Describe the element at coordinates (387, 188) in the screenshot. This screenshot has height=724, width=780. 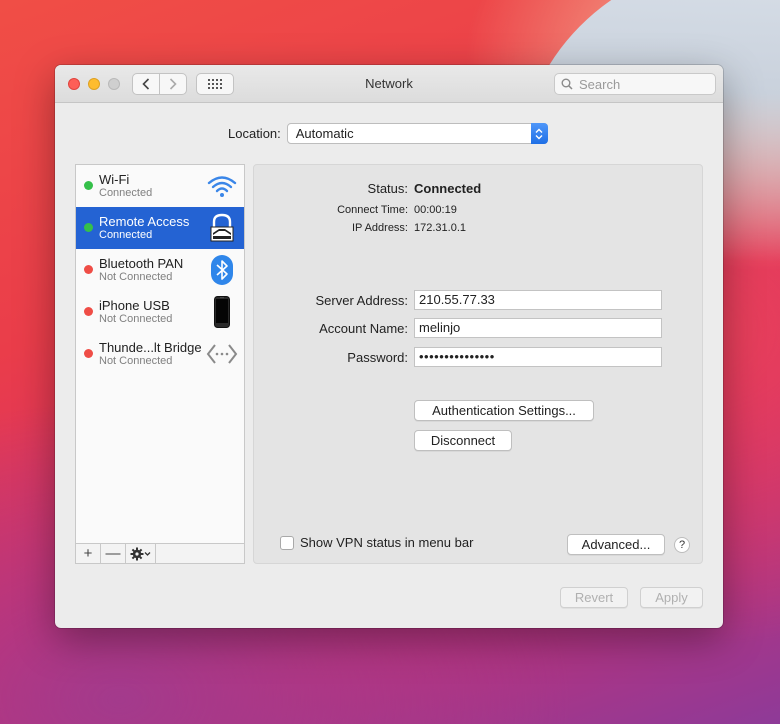
I see `status-label: Status:` at that location.